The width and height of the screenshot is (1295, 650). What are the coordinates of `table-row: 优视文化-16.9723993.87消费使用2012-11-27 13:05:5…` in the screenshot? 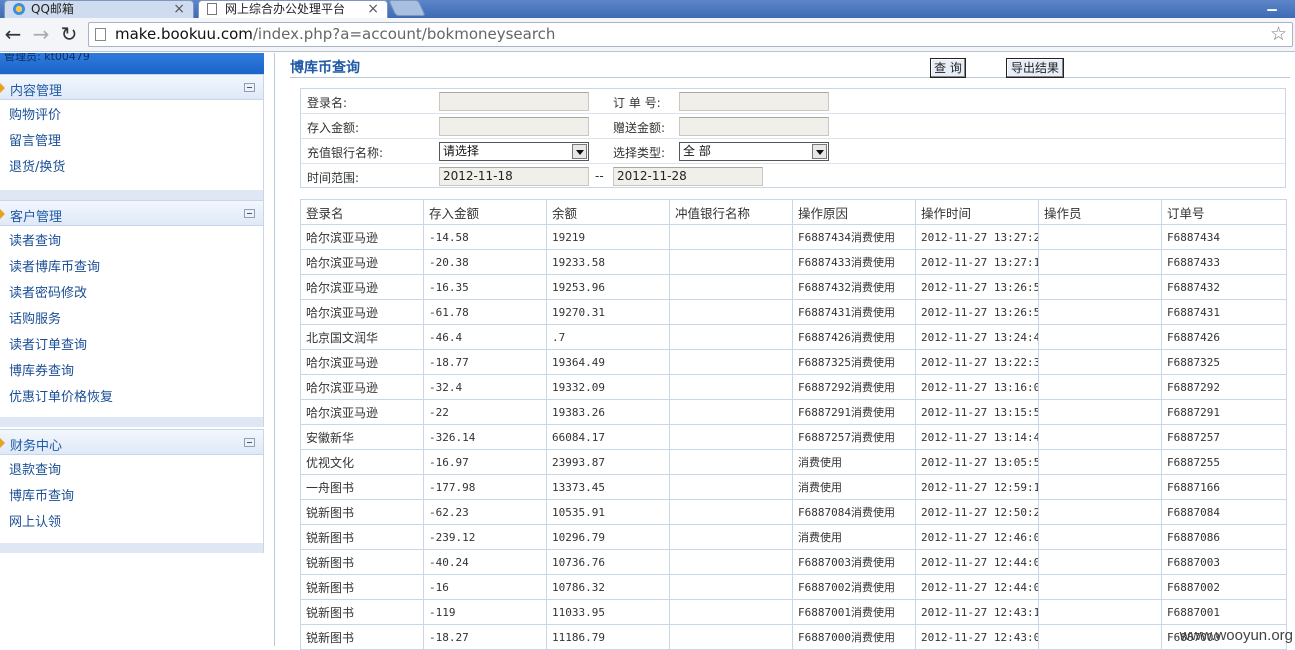 It's located at (794, 462).